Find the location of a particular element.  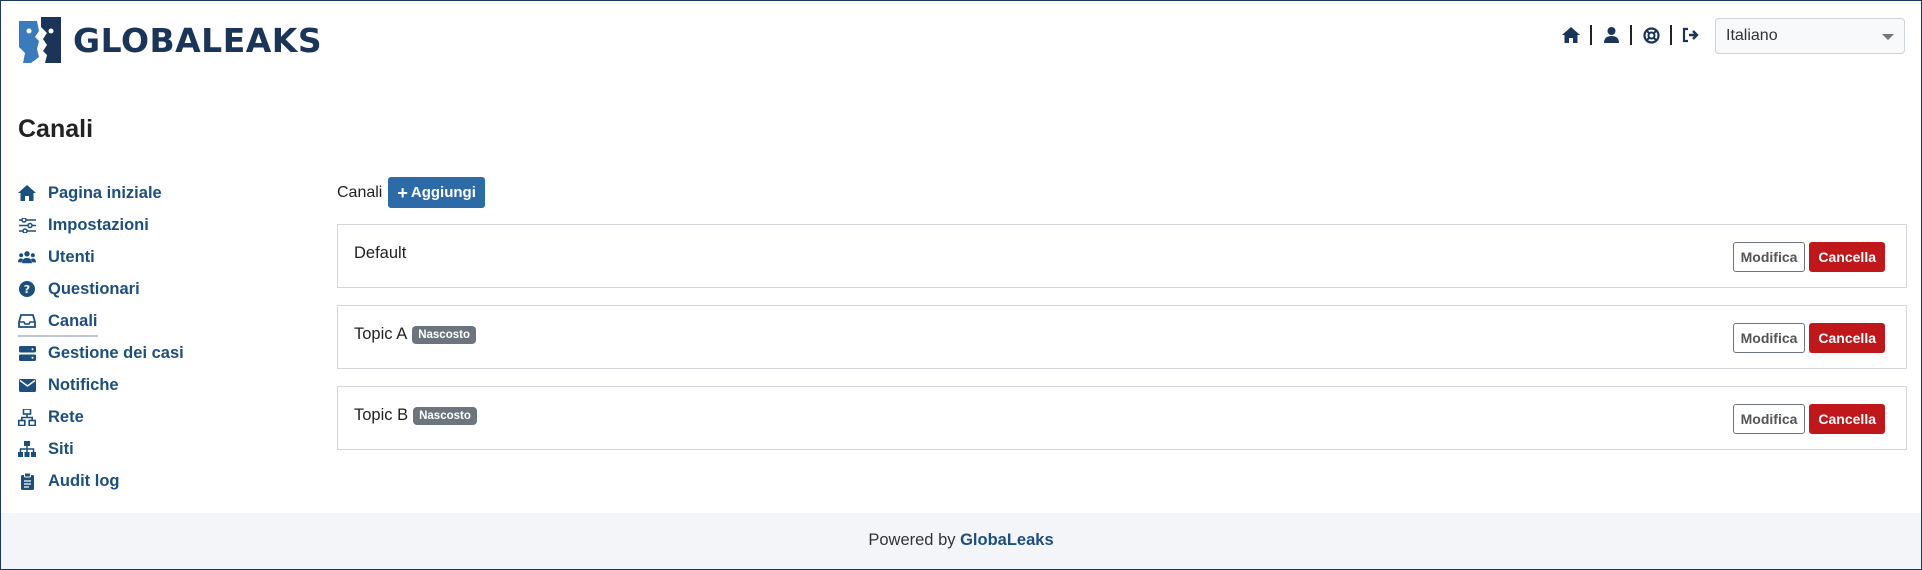

sidebar-item-case-management: Gestione dei casi is located at coordinates (138, 353).